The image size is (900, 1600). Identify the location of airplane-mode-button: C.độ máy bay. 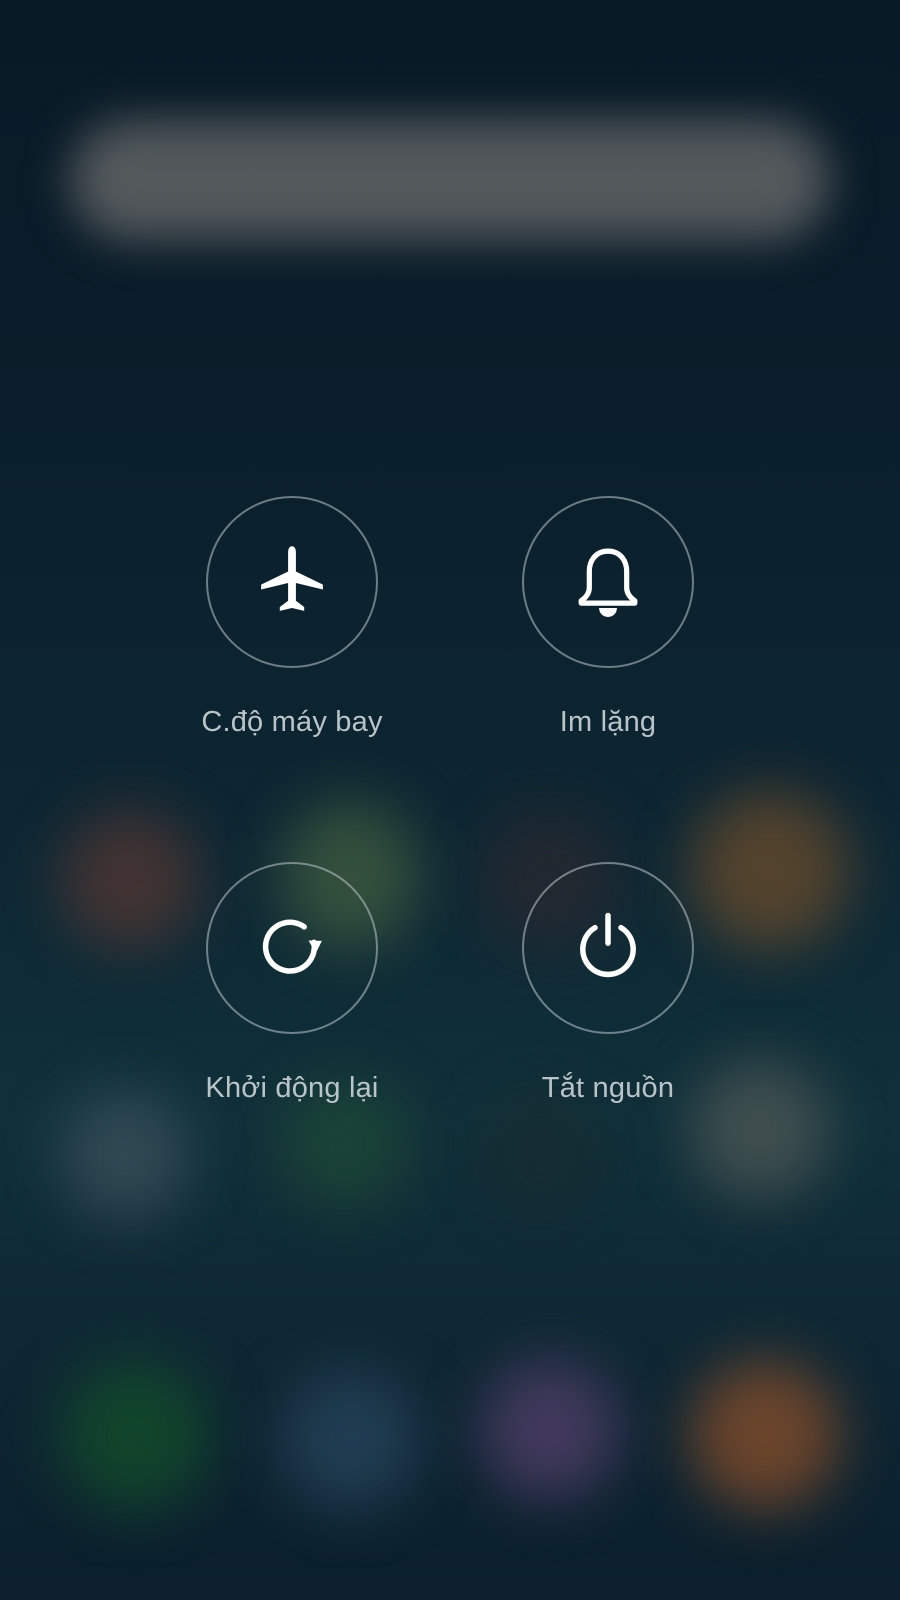
(292, 636).